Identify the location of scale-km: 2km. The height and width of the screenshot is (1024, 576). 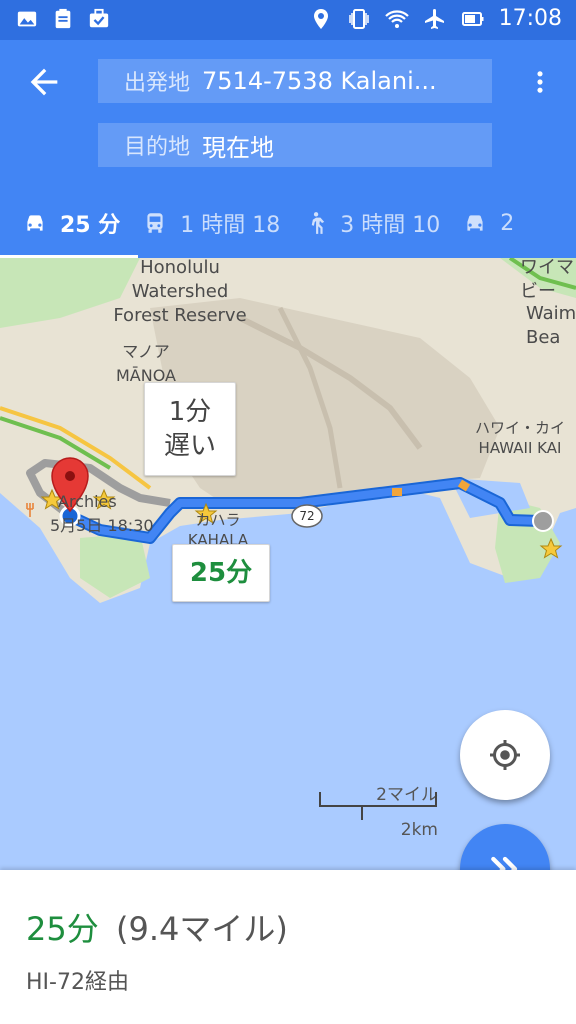
(419, 830).